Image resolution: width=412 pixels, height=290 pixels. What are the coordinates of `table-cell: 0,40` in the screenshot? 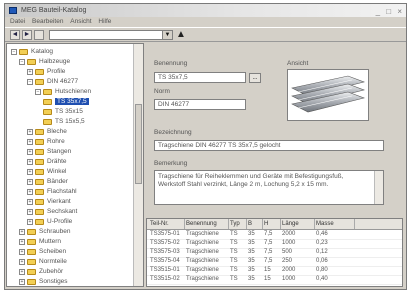 It's located at (322, 279).